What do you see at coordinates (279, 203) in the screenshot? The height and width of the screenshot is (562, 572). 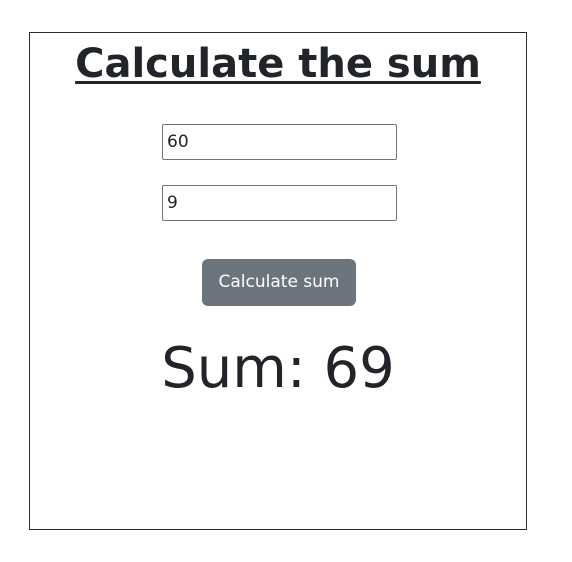 I see `second-number-input` at bounding box center [279, 203].